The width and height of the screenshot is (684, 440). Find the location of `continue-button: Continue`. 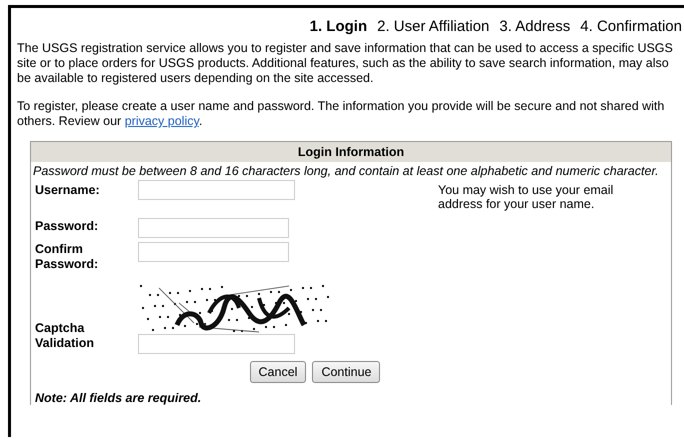

continue-button: Continue is located at coordinates (346, 372).